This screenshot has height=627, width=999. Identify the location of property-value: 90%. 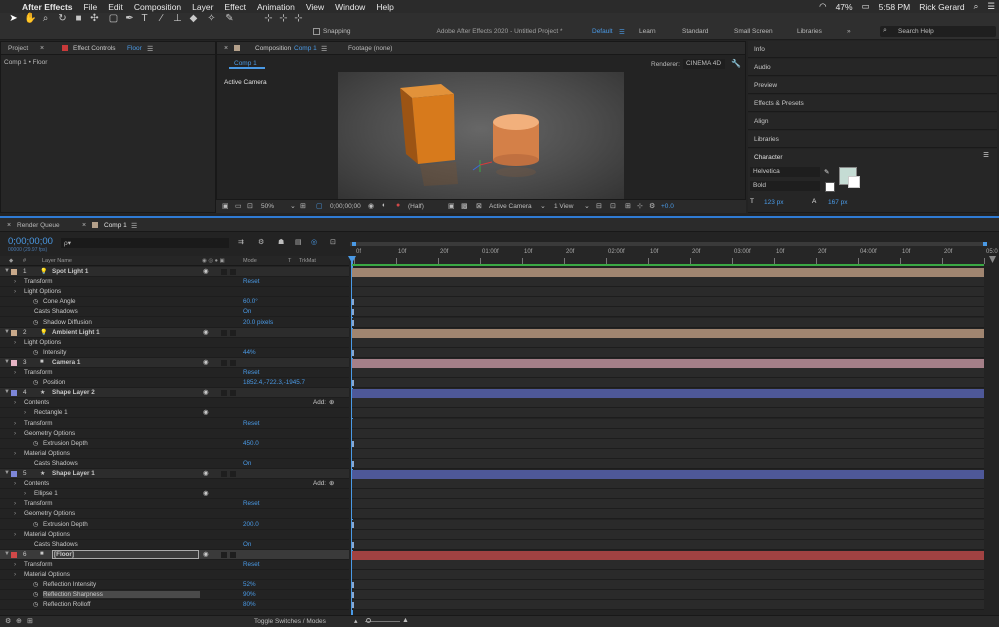
(249, 594).